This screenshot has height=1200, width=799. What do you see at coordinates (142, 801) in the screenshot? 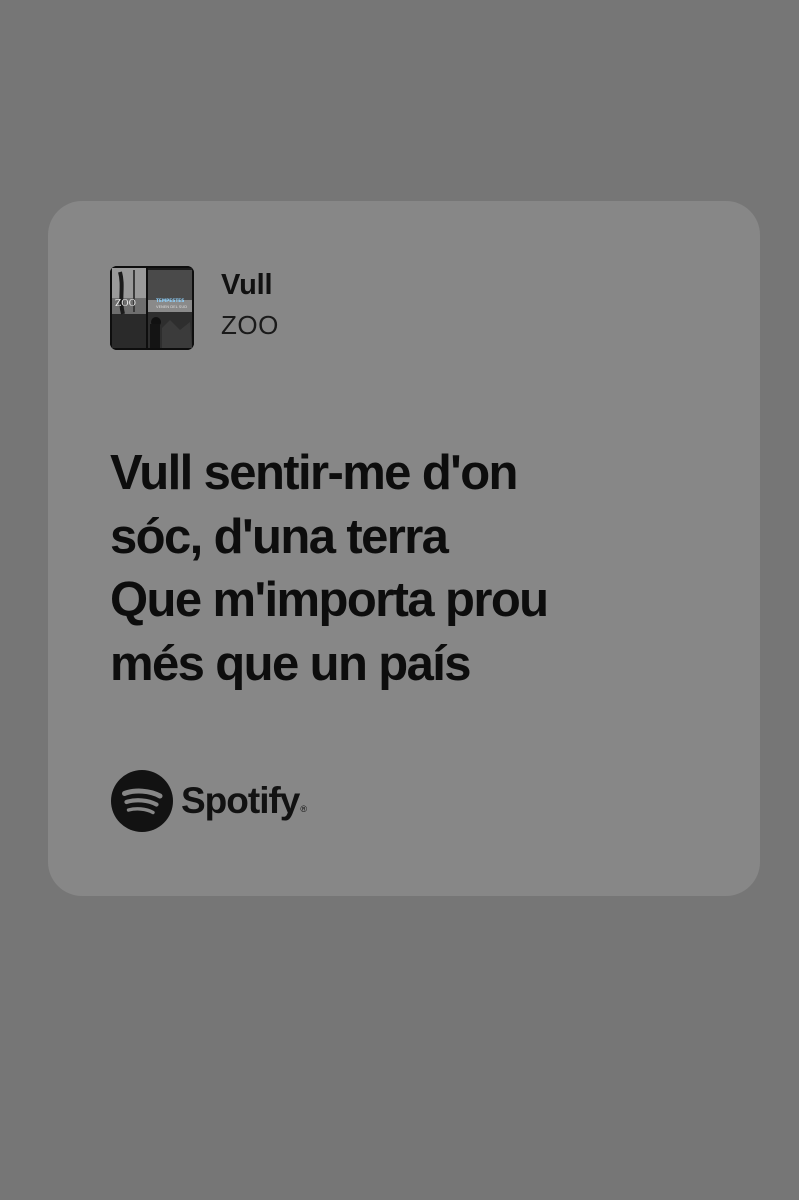
I see `spotify-logo-icon` at bounding box center [142, 801].